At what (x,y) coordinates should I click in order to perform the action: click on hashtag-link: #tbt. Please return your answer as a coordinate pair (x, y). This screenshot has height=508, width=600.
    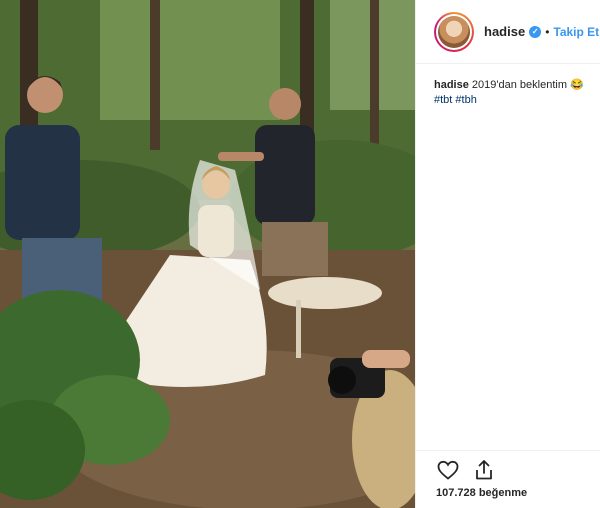
    Looking at the image, I should click on (443, 100).